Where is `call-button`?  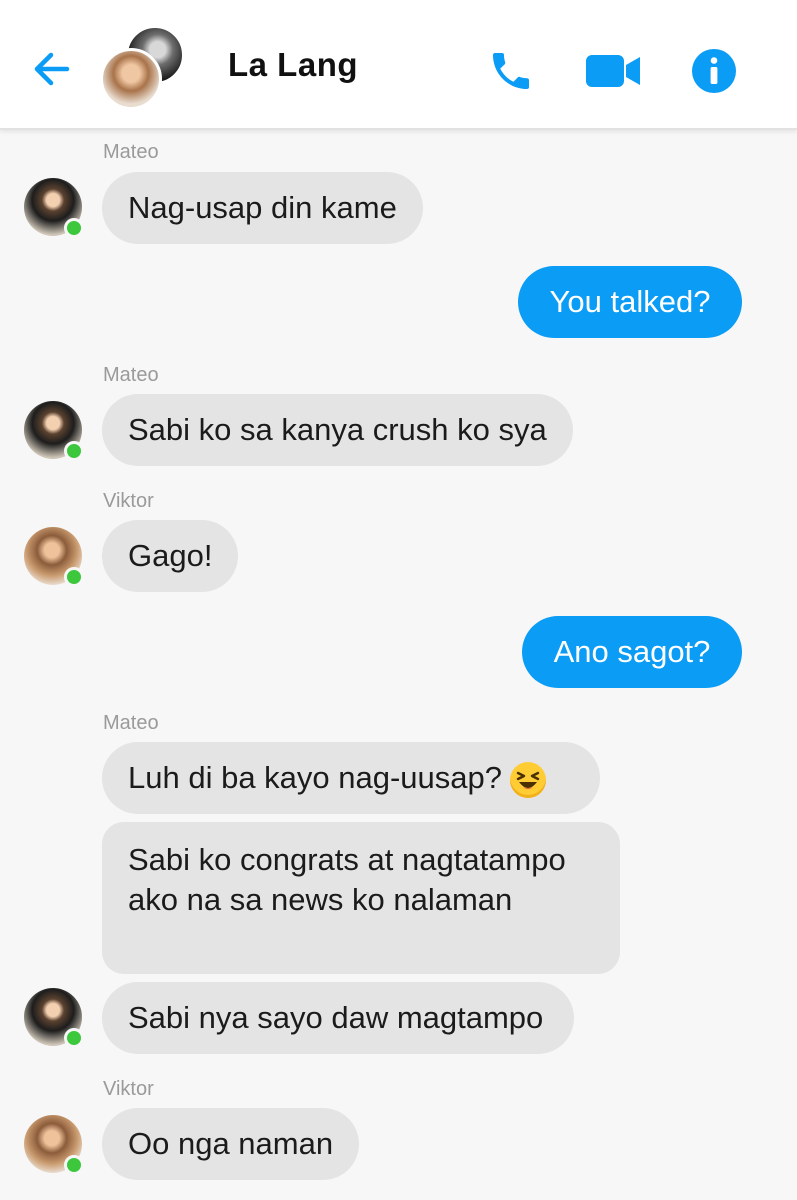 call-button is located at coordinates (511, 71).